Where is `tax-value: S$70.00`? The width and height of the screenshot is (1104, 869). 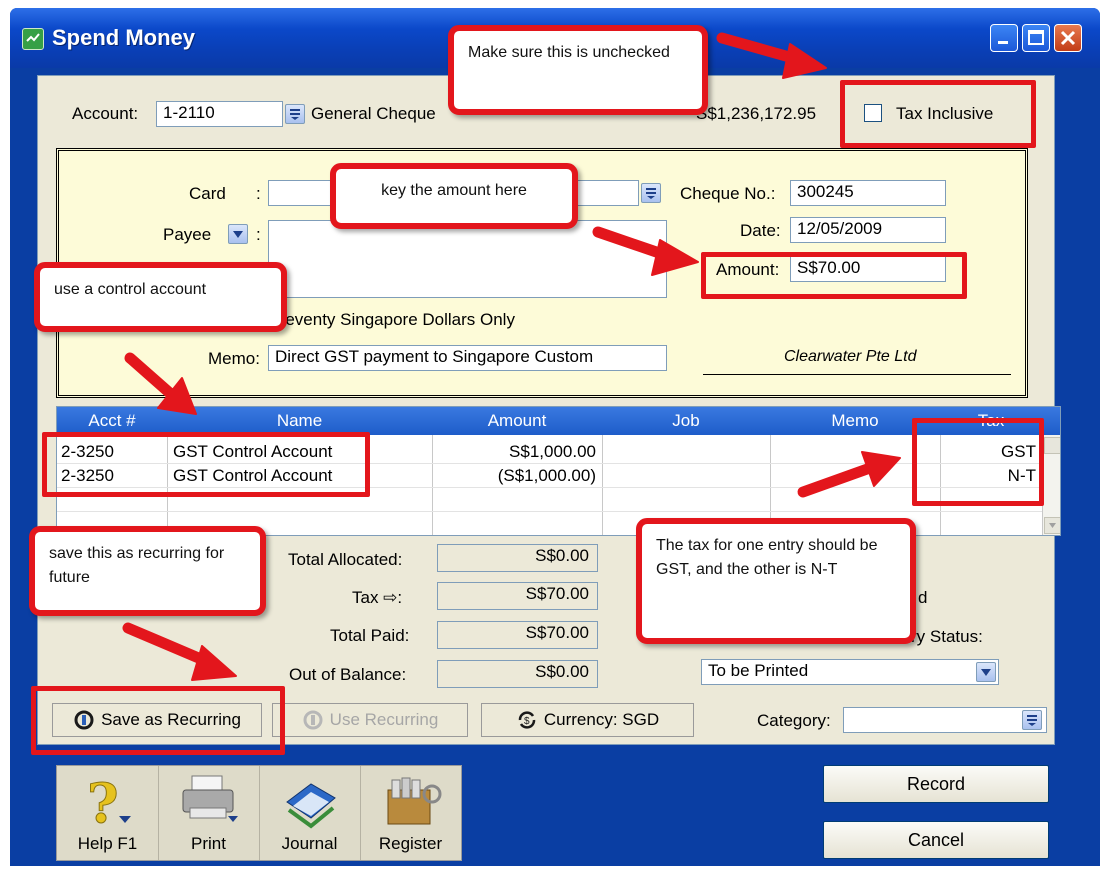 tax-value: S$70.00 is located at coordinates (517, 596).